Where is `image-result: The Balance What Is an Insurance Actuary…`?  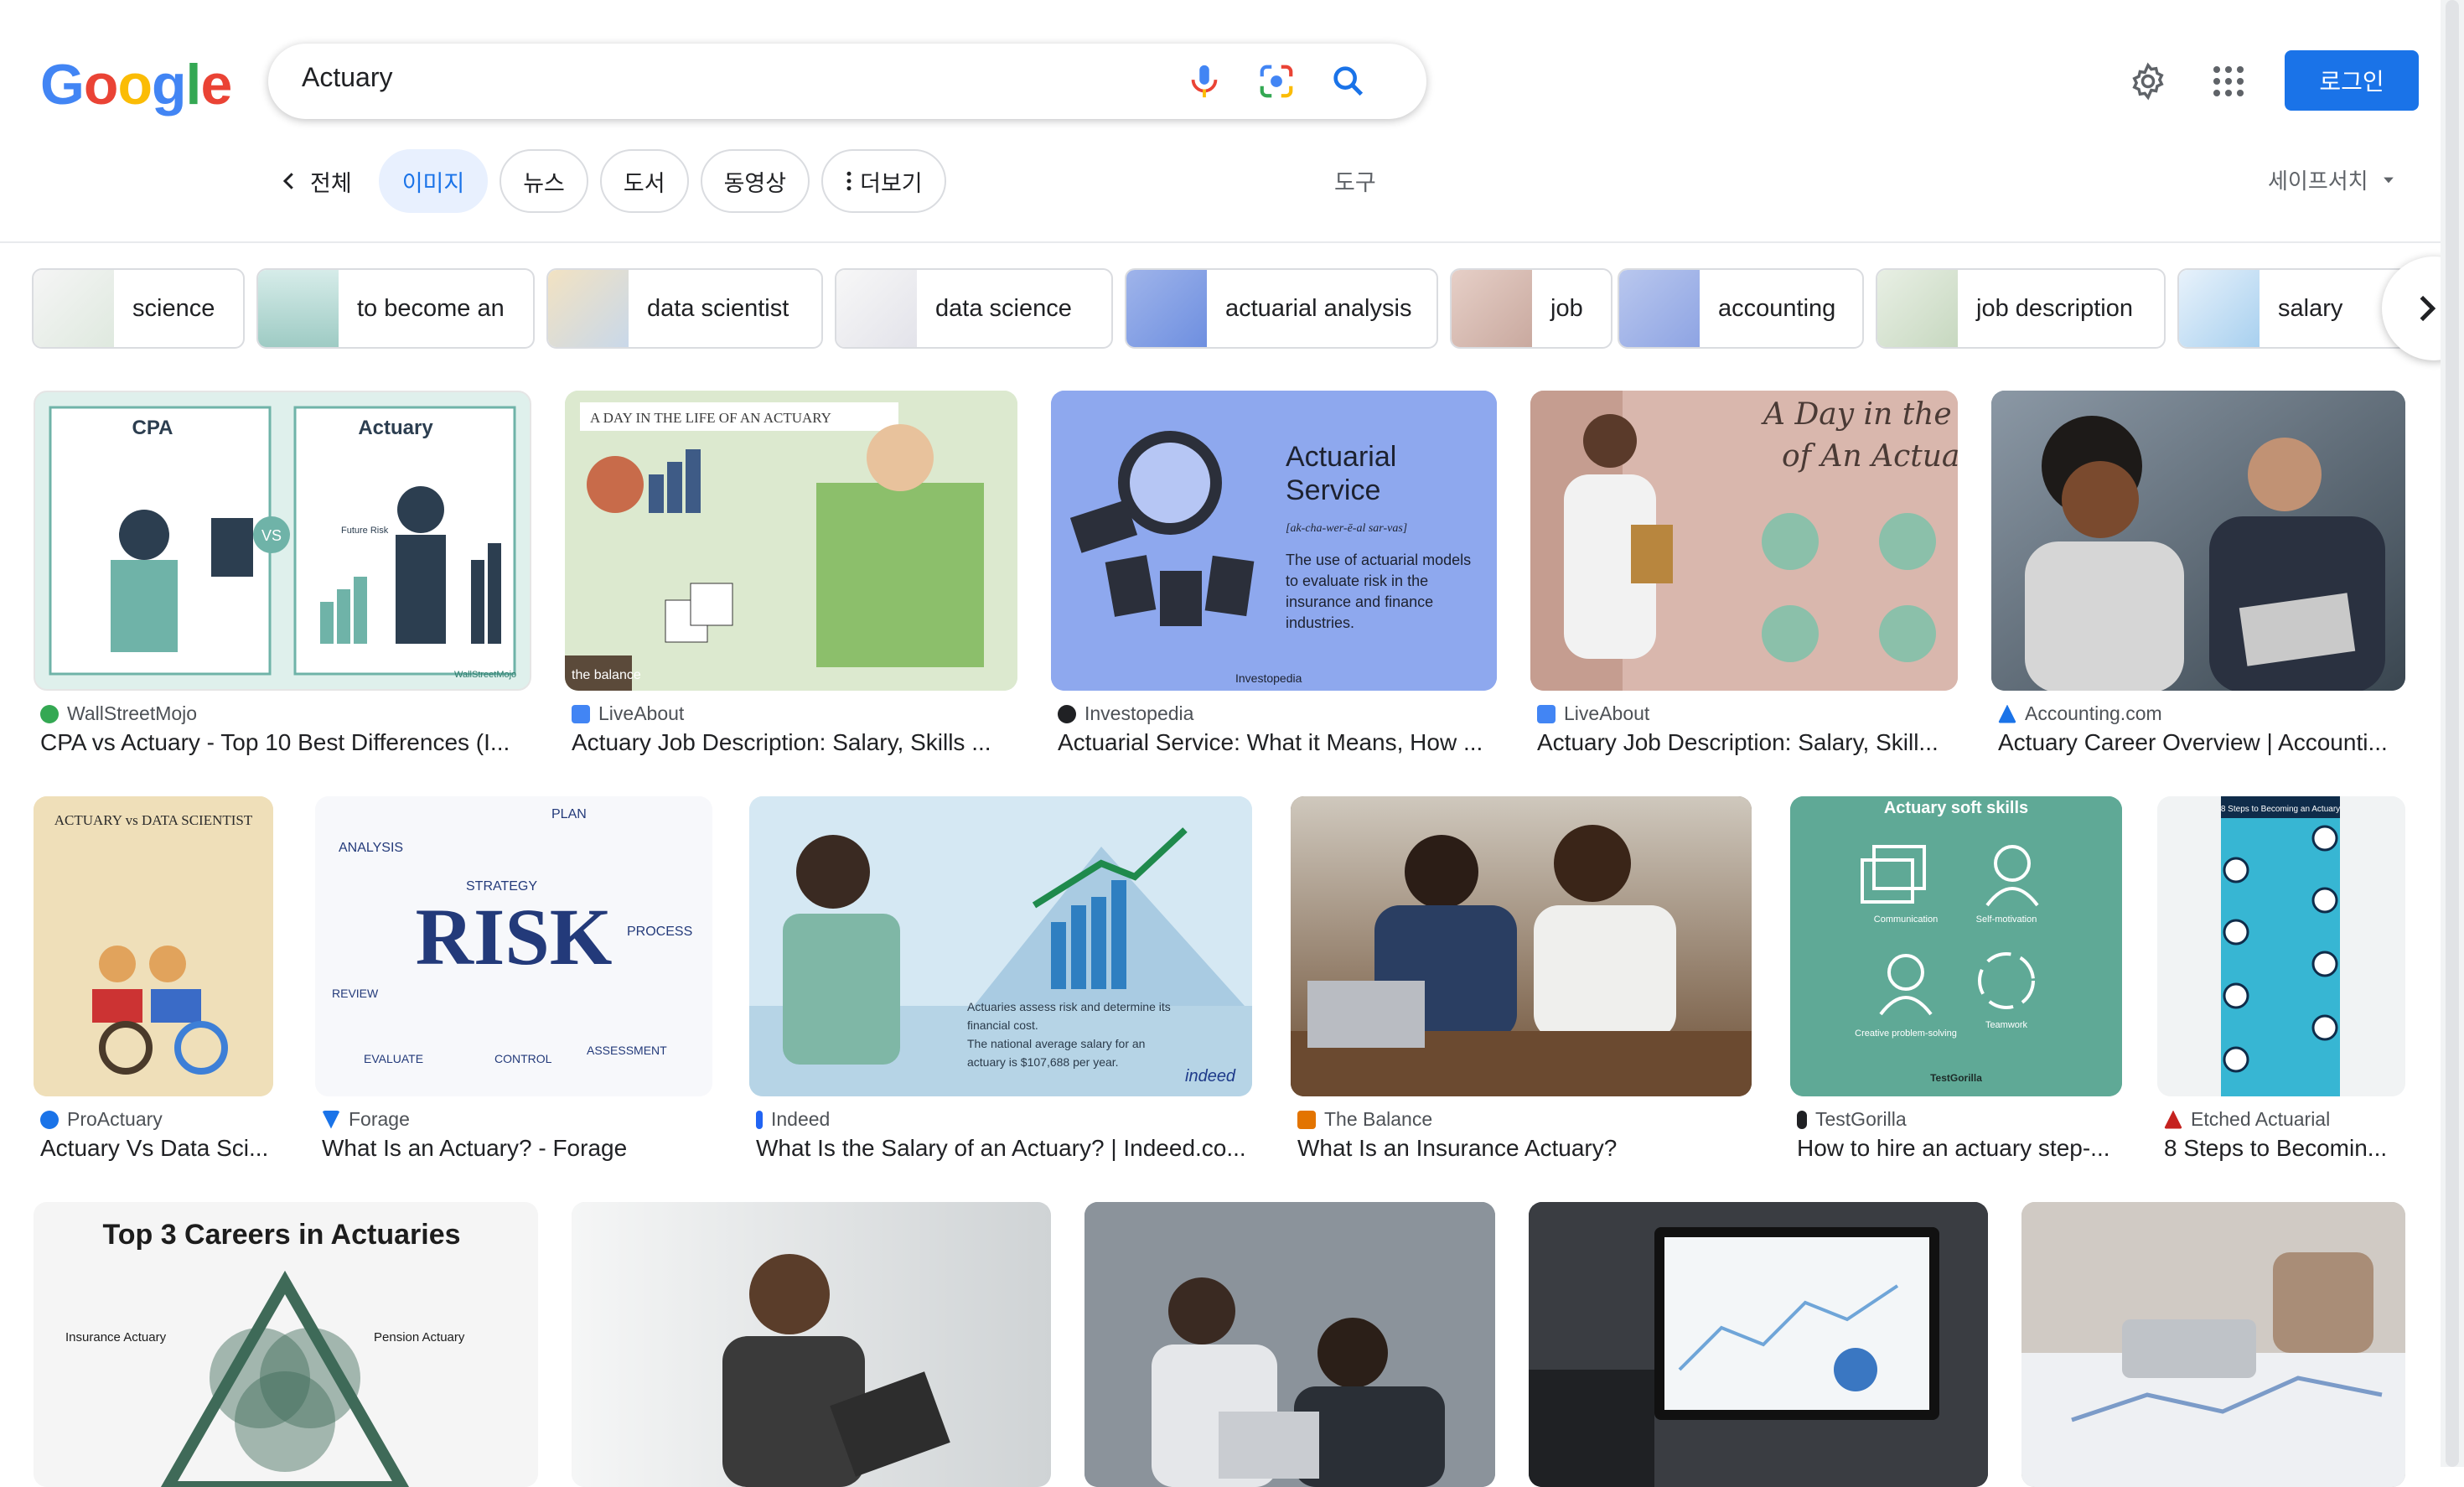 image-result: The Balance What Is an Insurance Actuary… is located at coordinates (1521, 982).